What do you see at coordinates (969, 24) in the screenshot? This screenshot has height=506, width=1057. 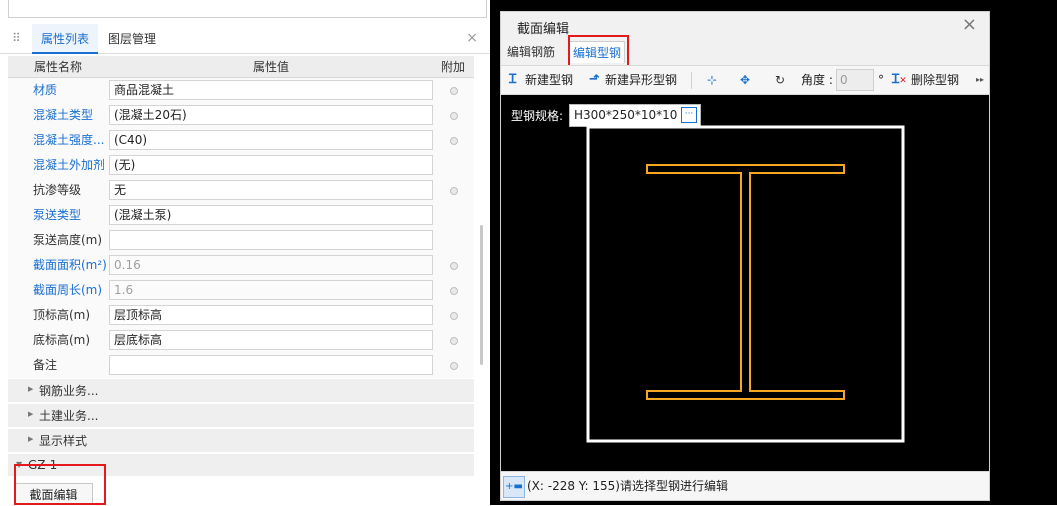 I see `dialog-close-icon: ×` at bounding box center [969, 24].